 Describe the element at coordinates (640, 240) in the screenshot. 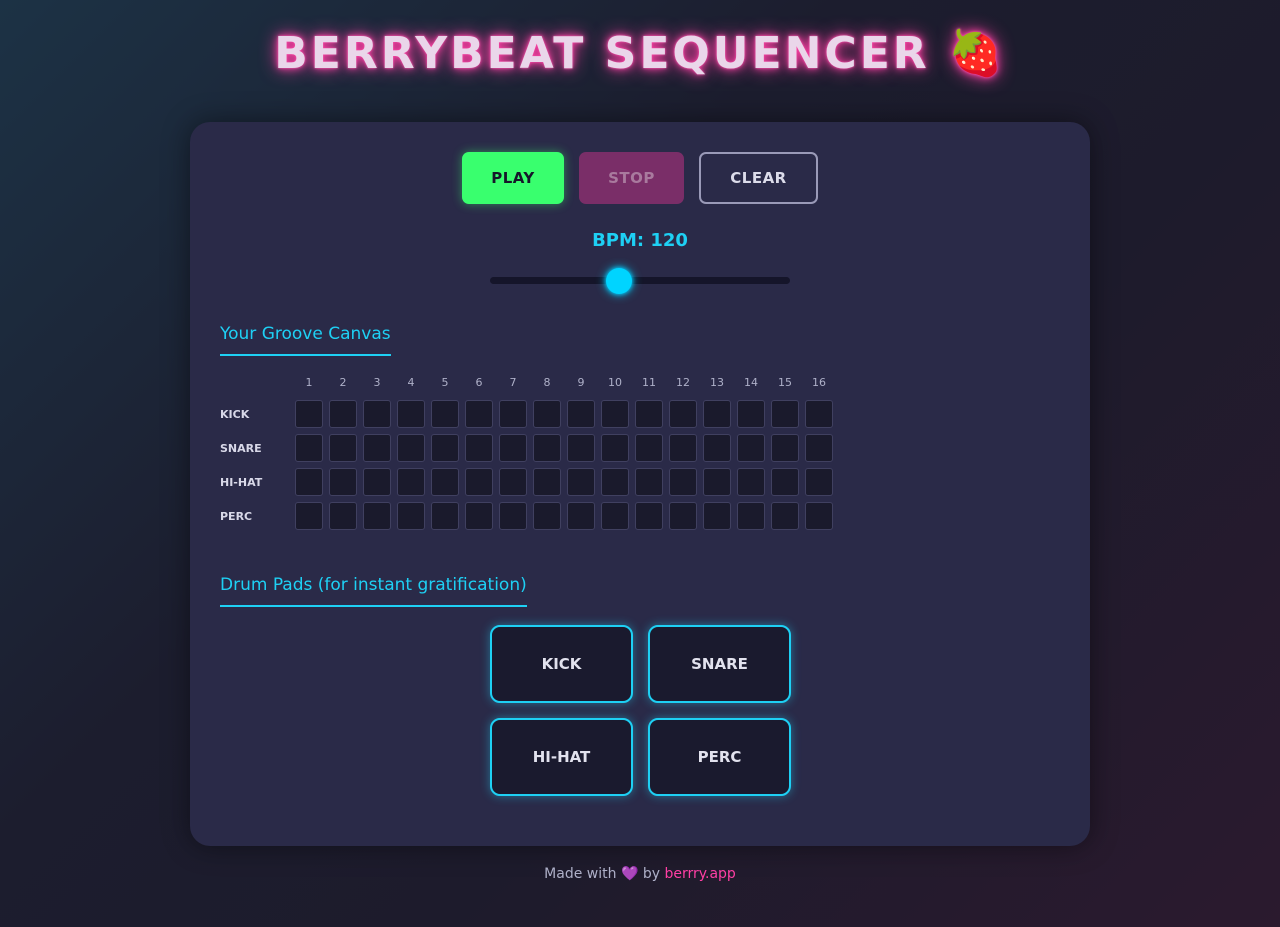

I see `bpm-label: BPM: 120` at that location.